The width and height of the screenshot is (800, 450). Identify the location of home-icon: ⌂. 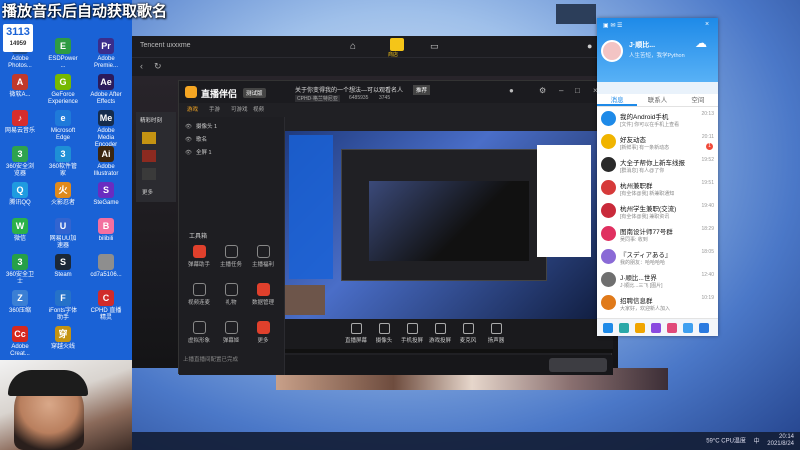
(353, 46).